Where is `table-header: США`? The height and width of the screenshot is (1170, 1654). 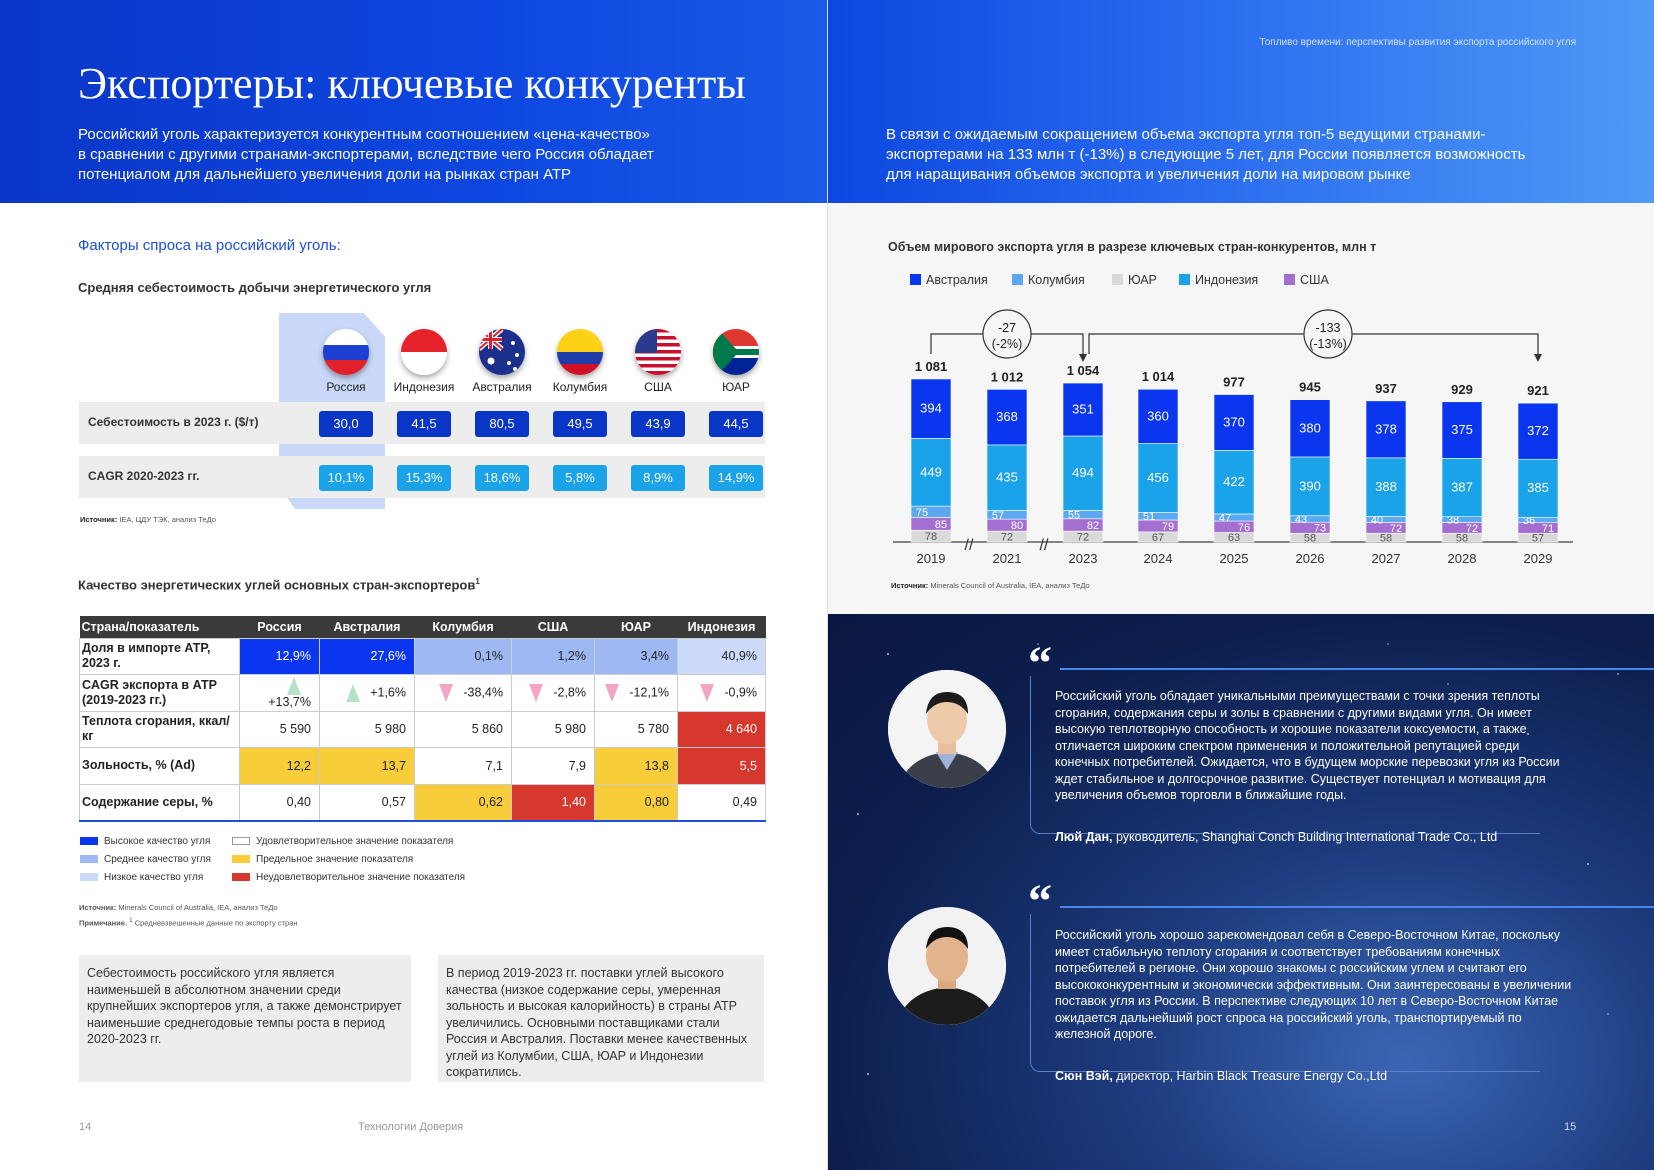
table-header: США is located at coordinates (553, 627).